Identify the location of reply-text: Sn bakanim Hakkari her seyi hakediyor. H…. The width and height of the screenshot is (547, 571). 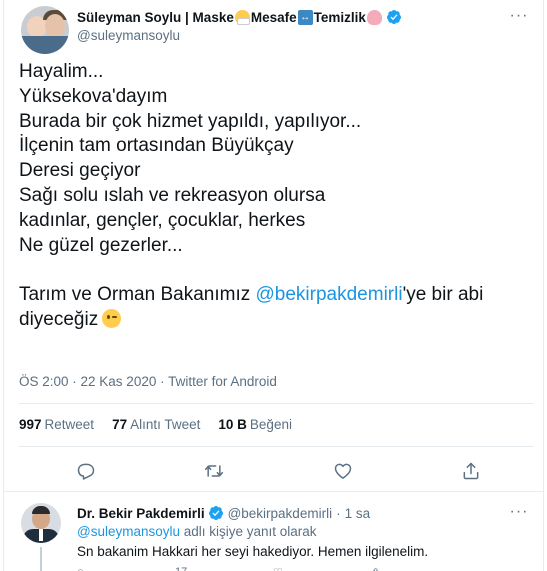
(253, 551).